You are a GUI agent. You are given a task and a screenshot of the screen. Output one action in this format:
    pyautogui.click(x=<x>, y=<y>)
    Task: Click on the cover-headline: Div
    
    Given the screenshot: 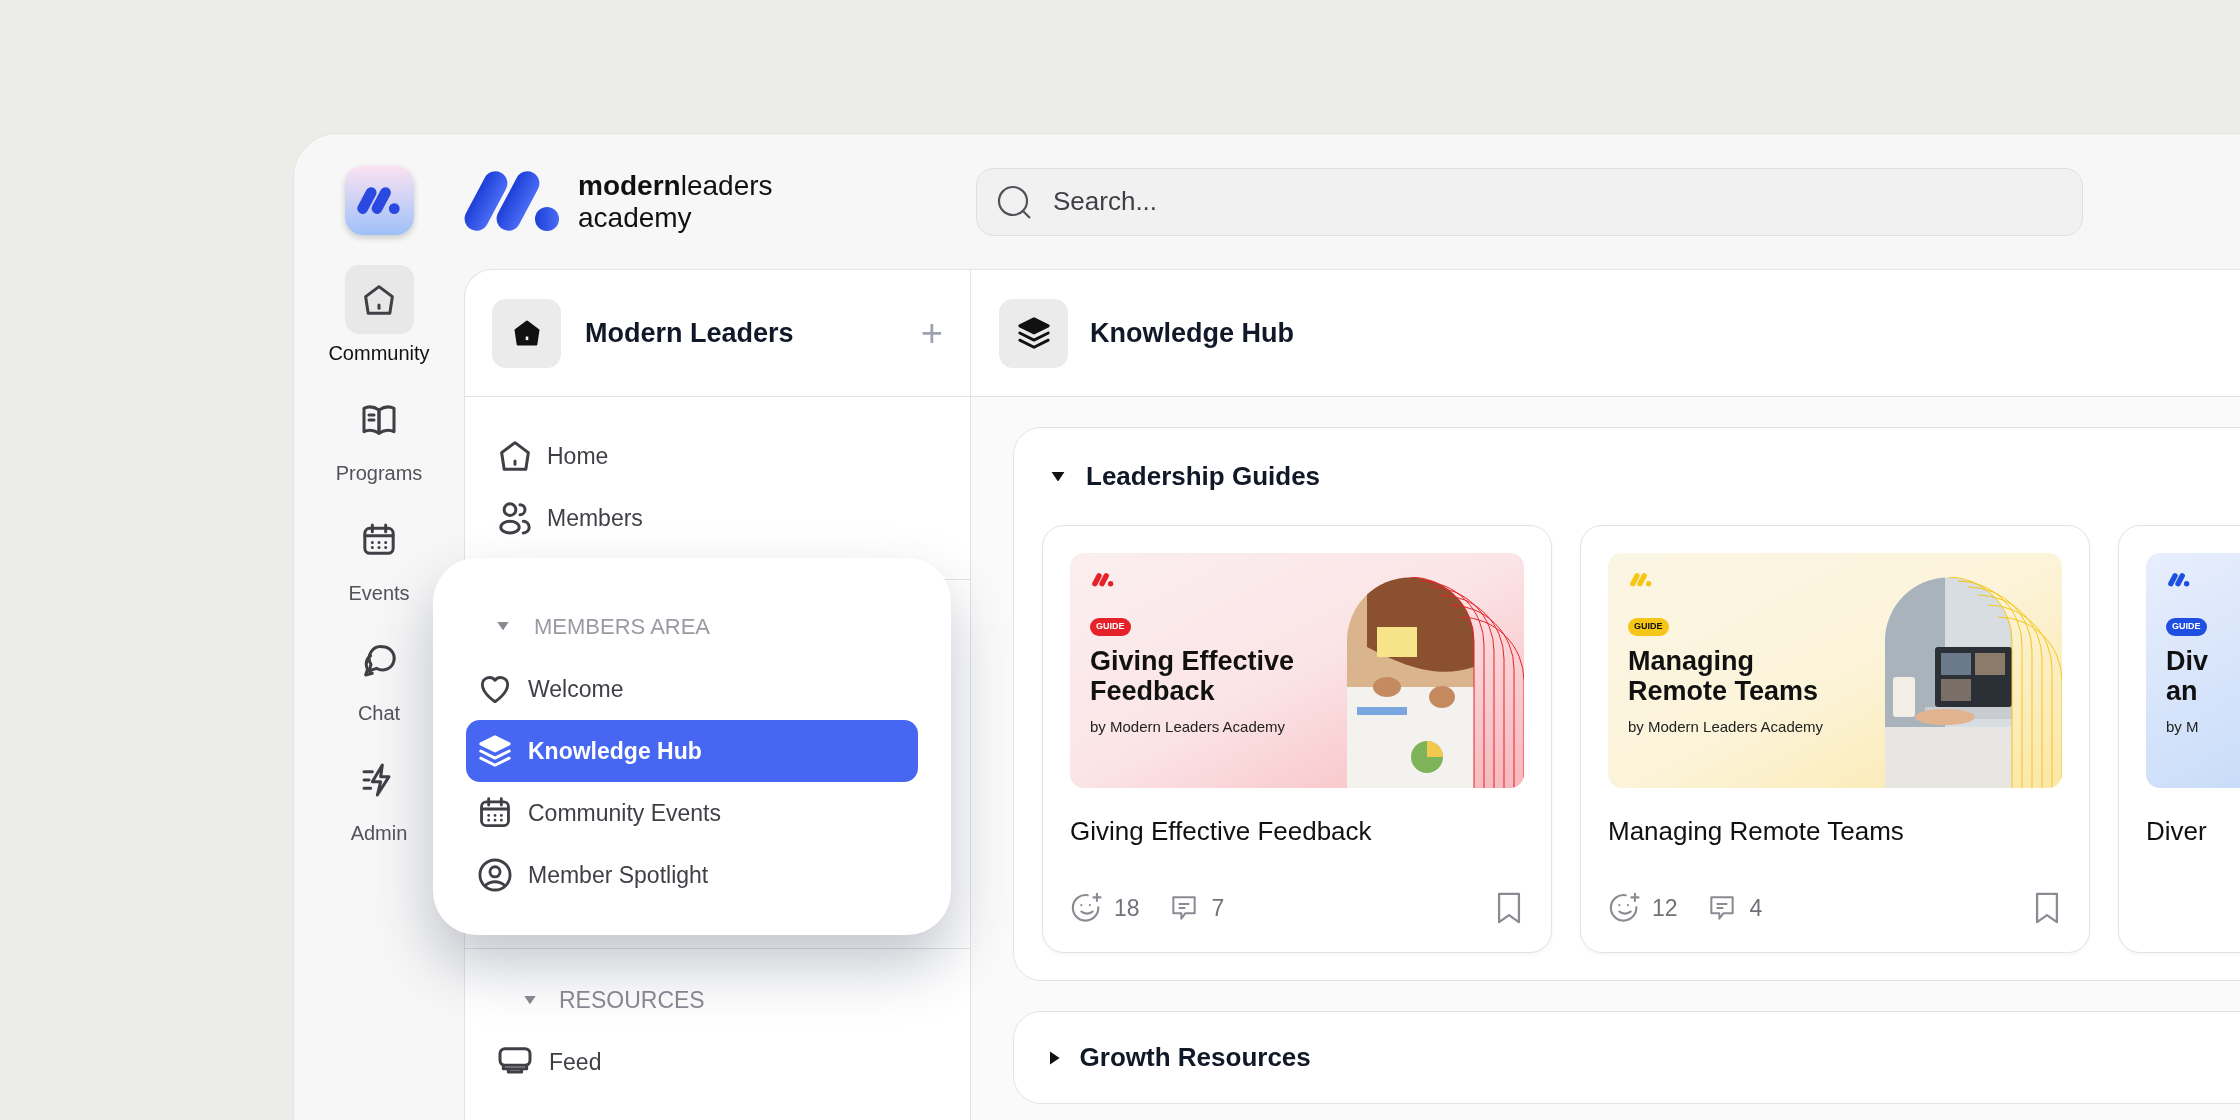 What is the action you would take?
    pyautogui.click(x=2187, y=660)
    